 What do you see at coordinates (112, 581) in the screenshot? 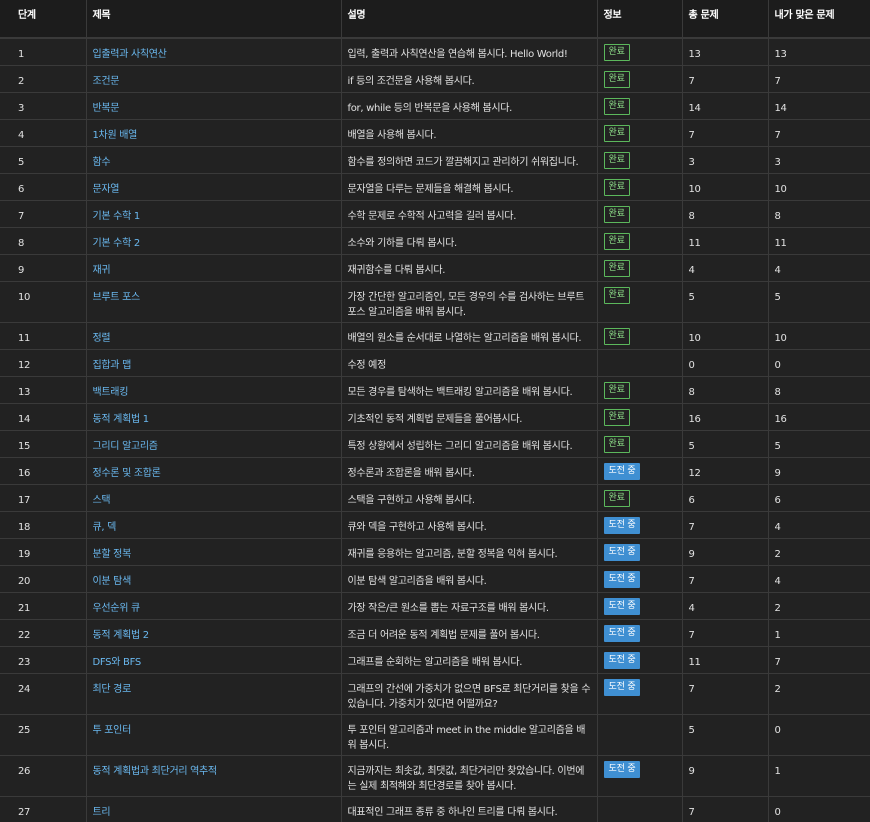
I see `step-title-link: 이분 탐색` at bounding box center [112, 581].